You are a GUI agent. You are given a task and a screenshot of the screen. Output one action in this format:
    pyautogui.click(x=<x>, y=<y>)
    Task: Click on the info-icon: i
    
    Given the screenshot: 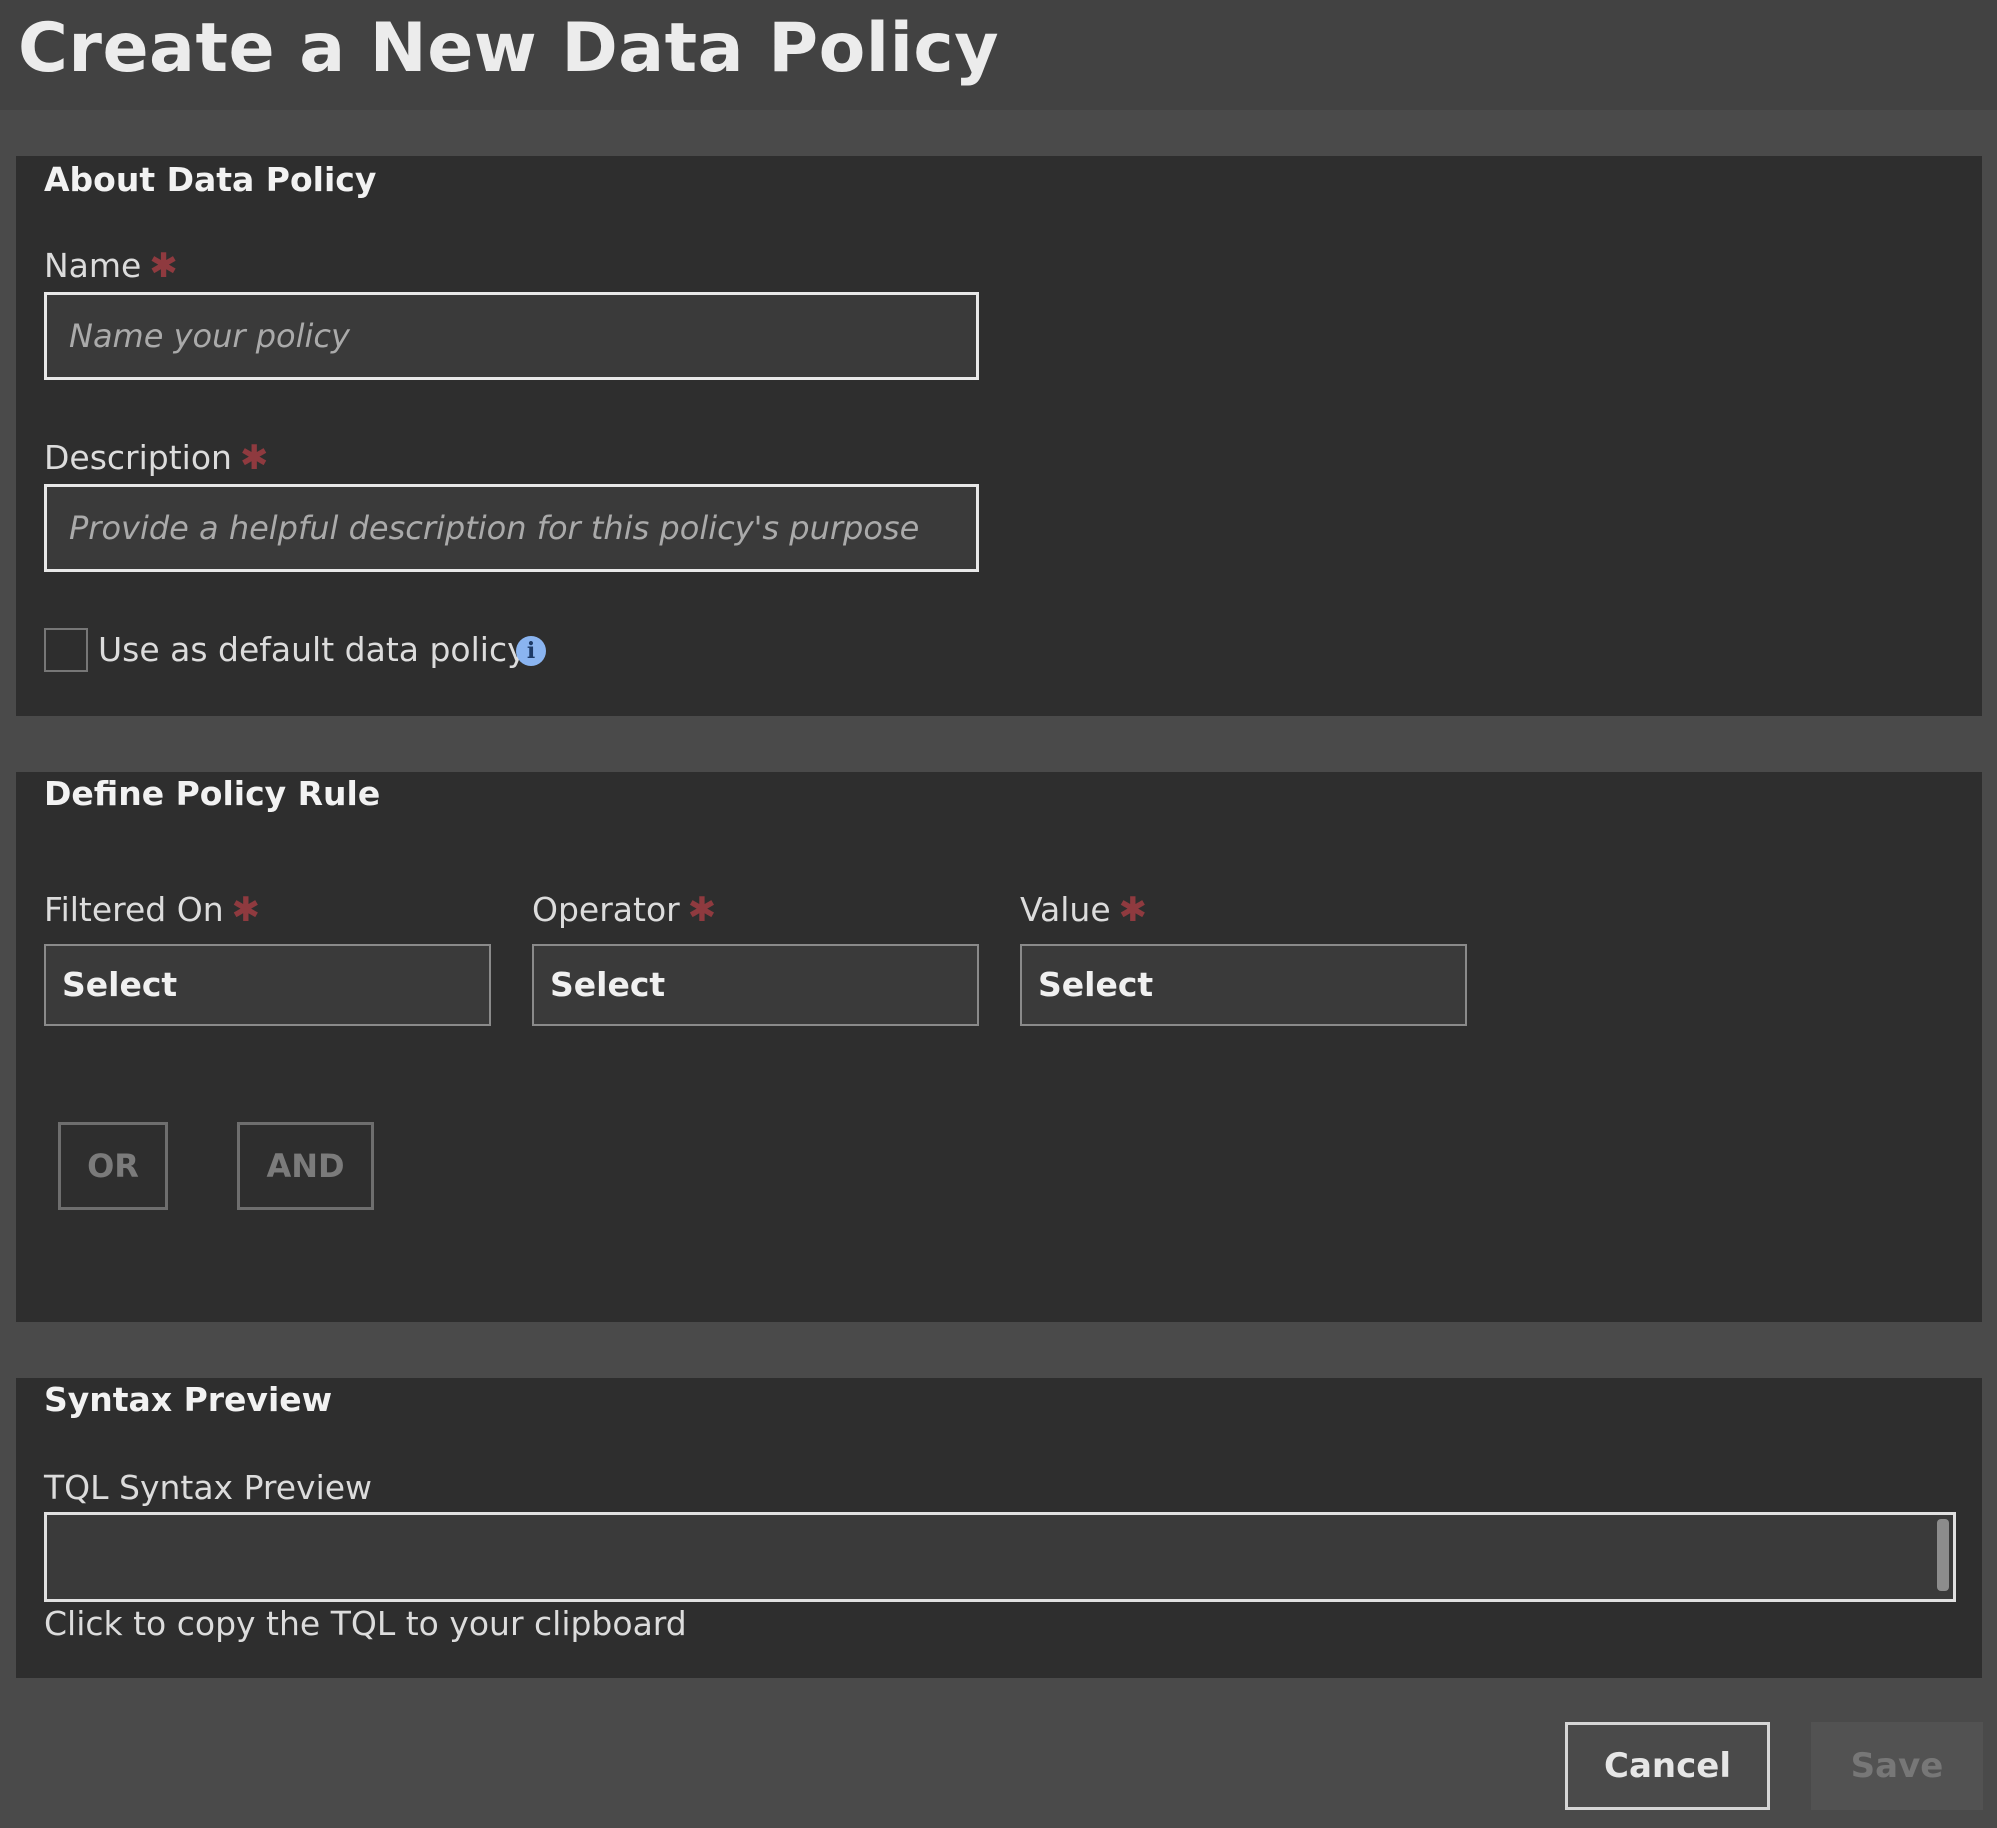 What is the action you would take?
    pyautogui.click(x=531, y=651)
    